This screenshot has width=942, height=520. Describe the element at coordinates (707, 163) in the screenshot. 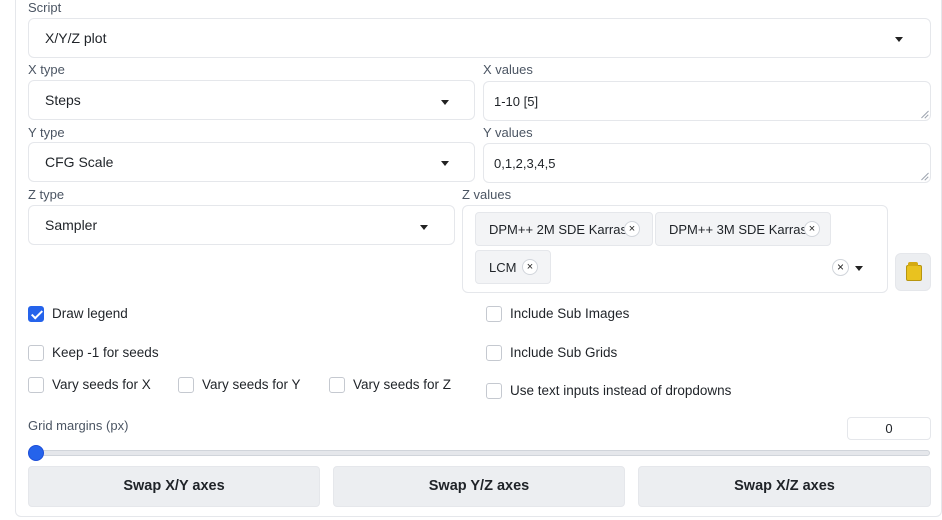

I see `y-values-input: 0,1,2,3,4,5` at that location.